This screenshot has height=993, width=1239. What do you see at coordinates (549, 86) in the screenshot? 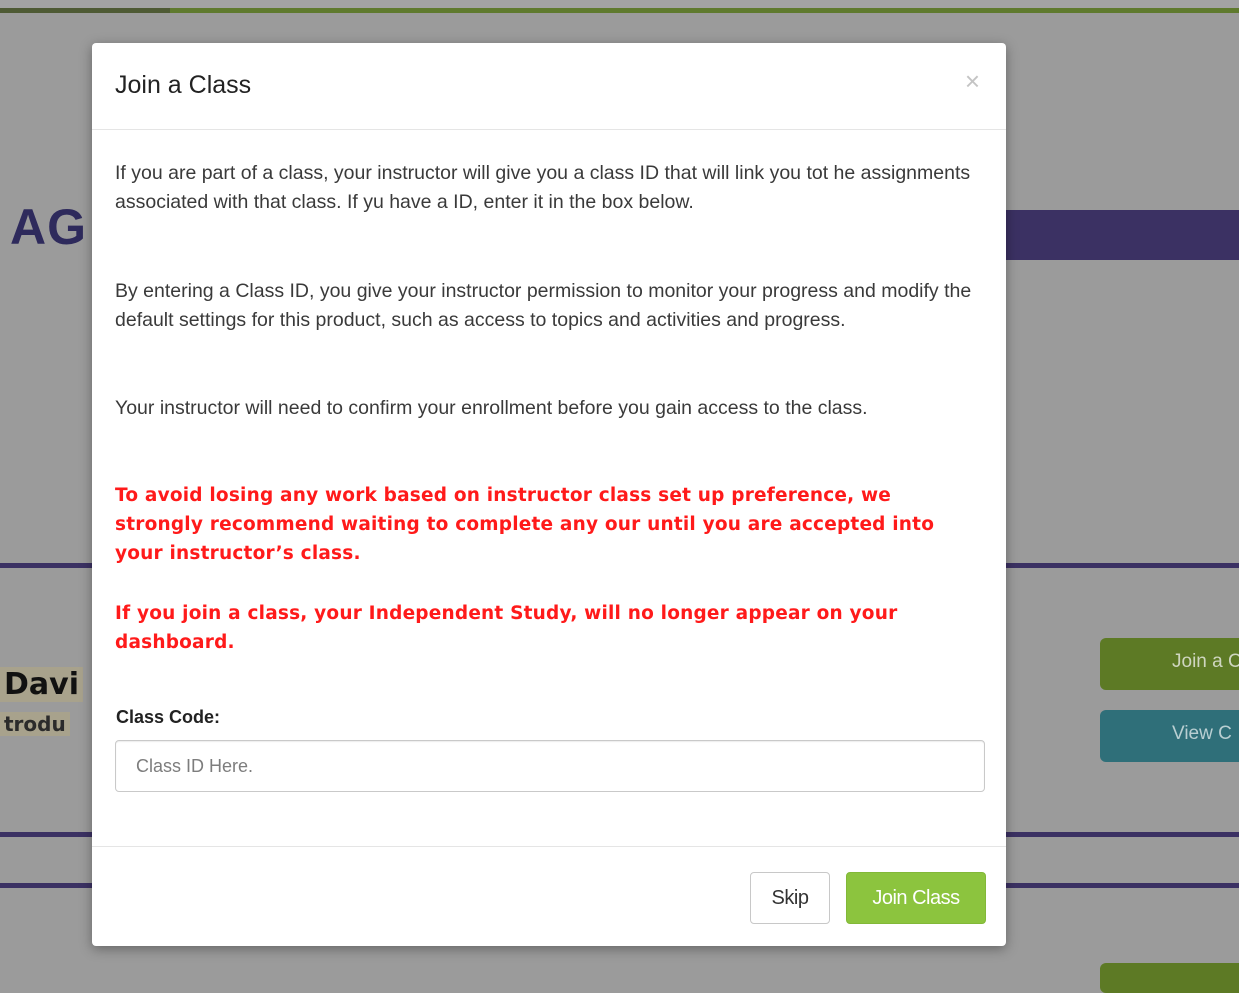
I see `modal-header: Join a Class ×` at bounding box center [549, 86].